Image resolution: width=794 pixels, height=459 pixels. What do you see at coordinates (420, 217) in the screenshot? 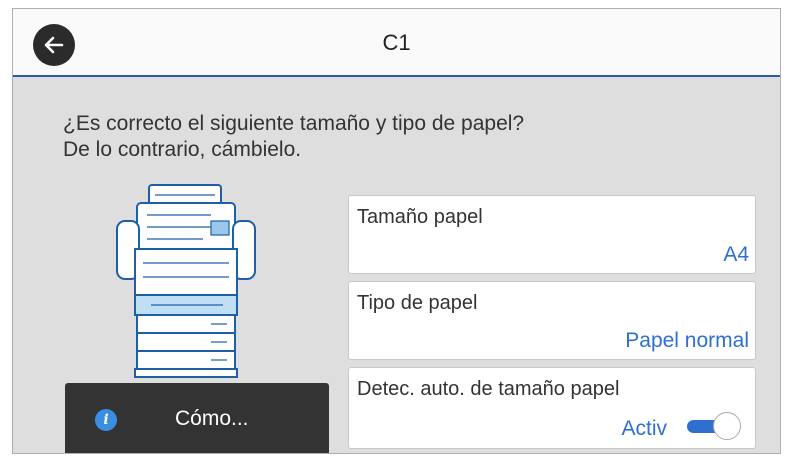
I see `paper-size-label: Tamaño papel` at bounding box center [420, 217].